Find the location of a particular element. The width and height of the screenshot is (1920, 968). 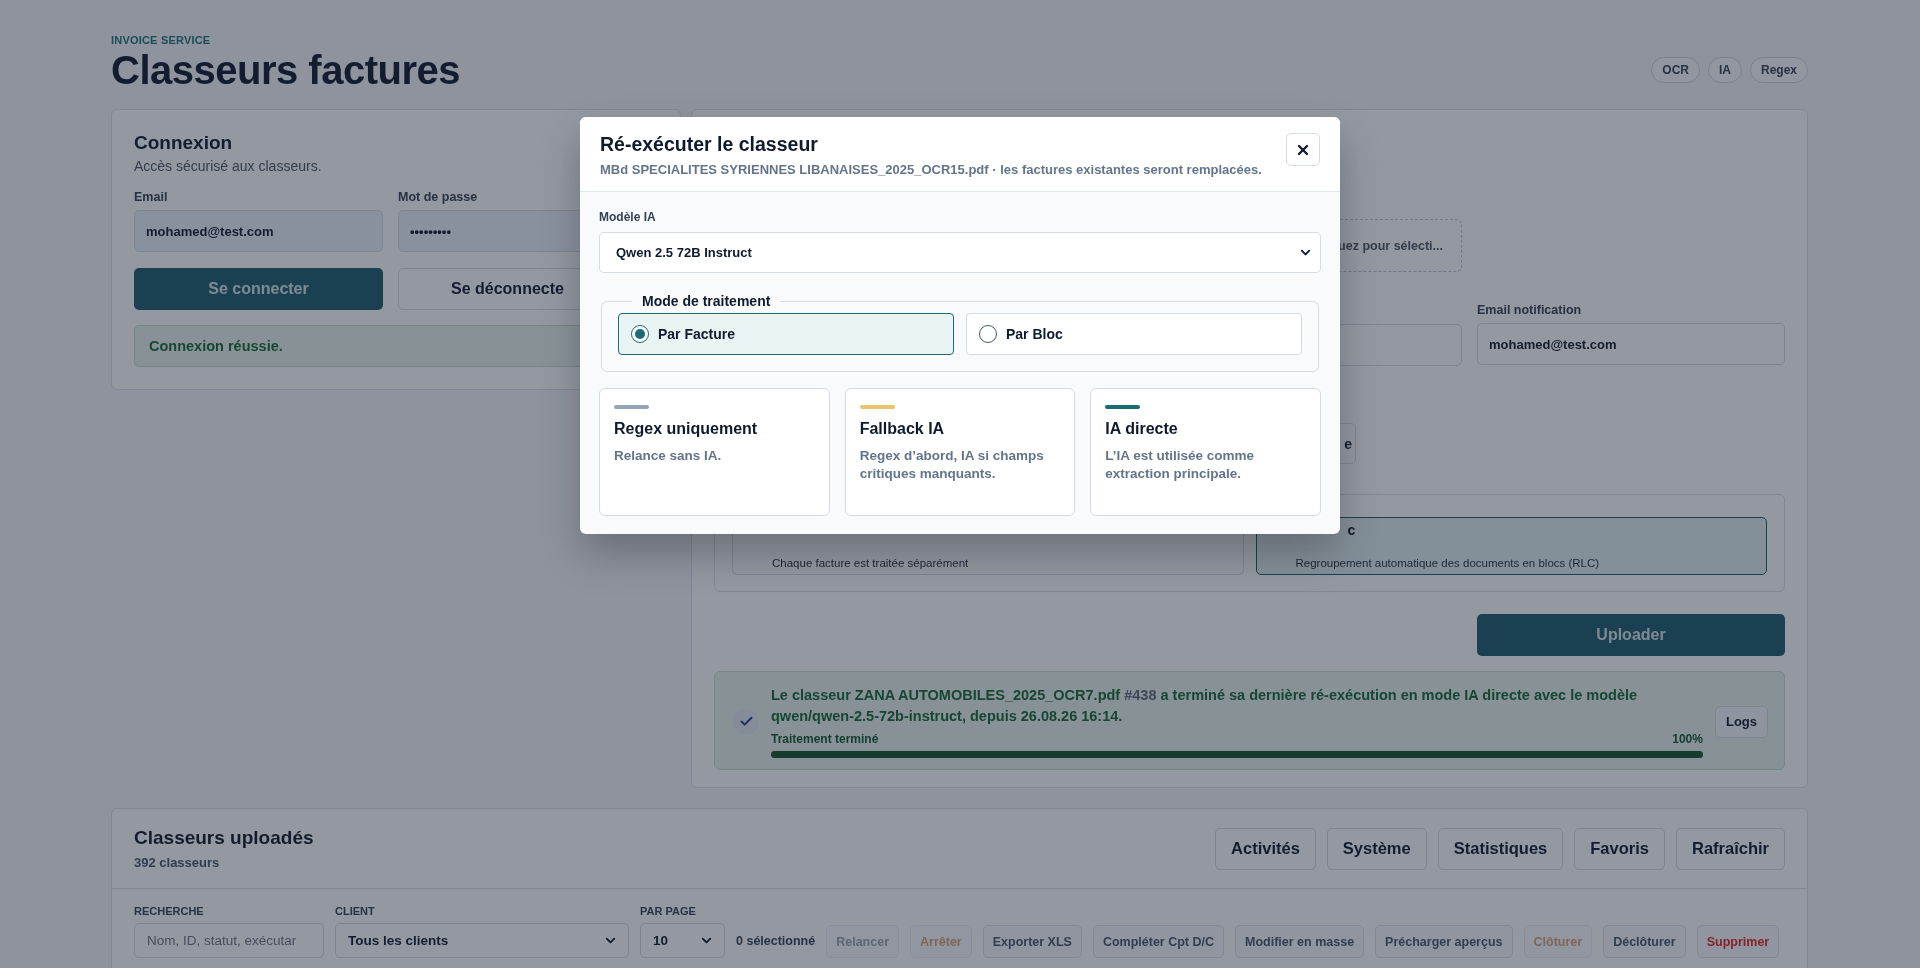

mode-label: Par Facture is located at coordinates (697, 334).